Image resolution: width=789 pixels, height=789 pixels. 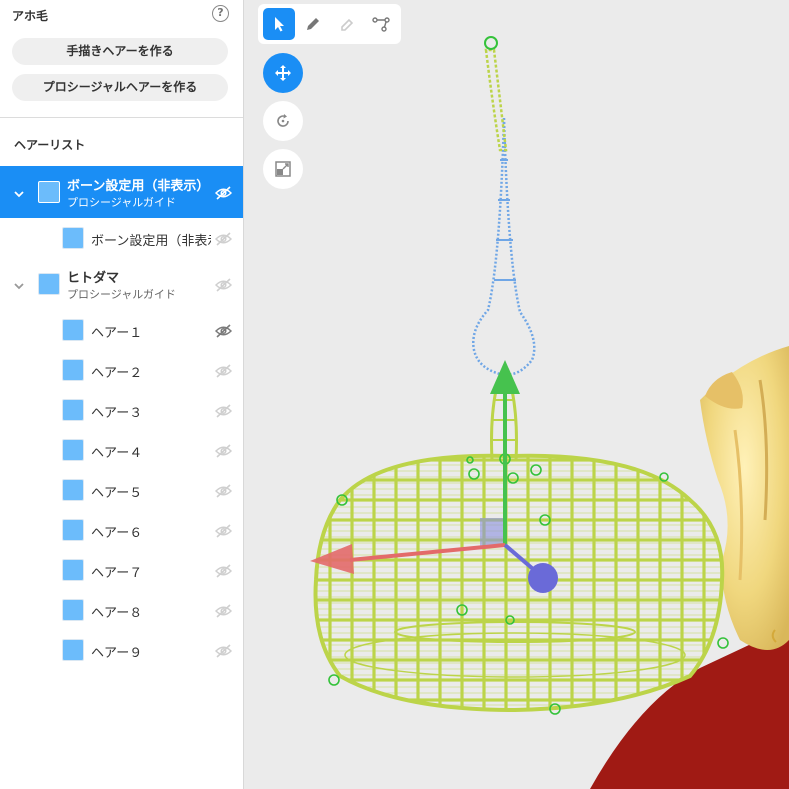 I want to click on cursor-icon, so click(x=279, y=24).